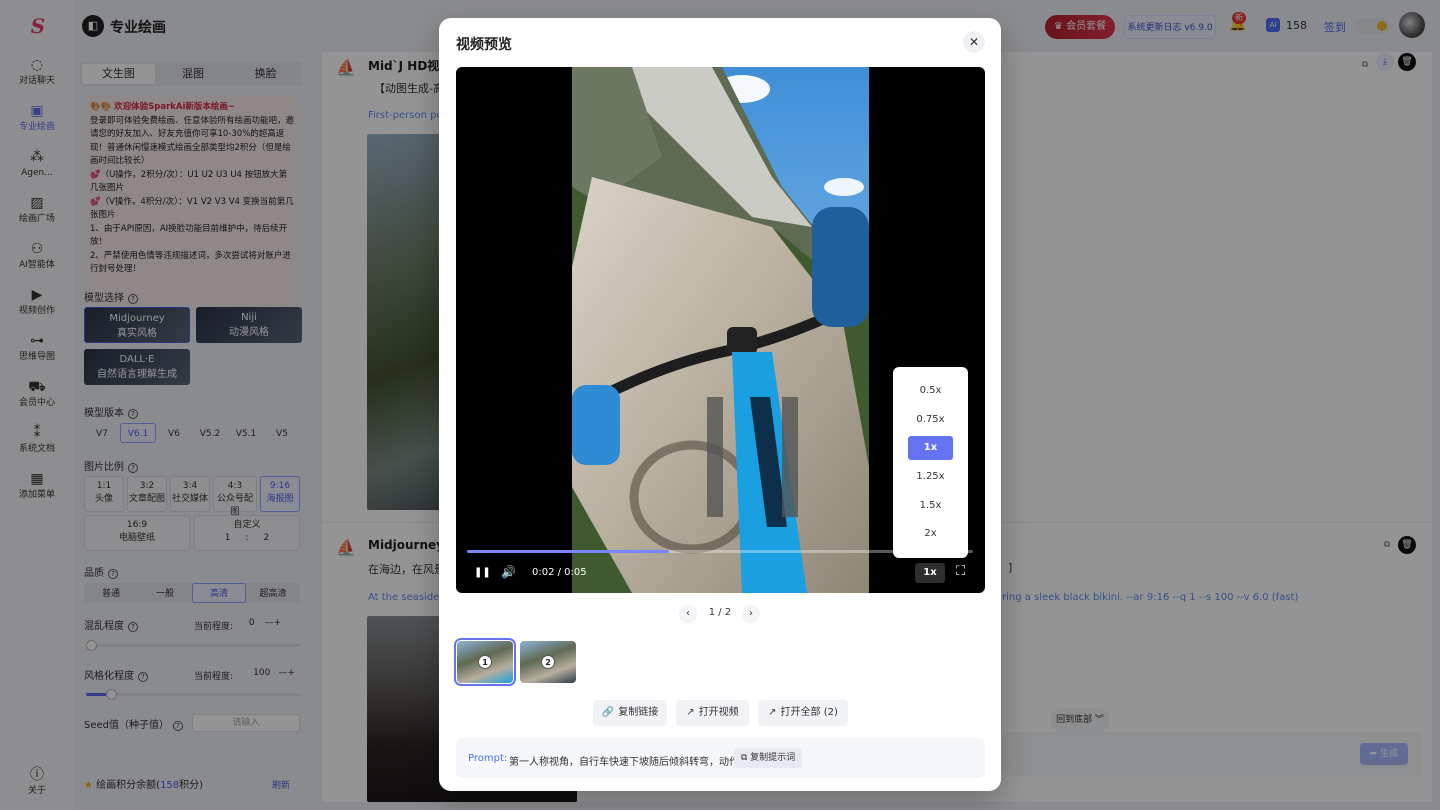 The width and height of the screenshot is (1440, 810). Describe the element at coordinates (745, 758) in the screenshot. I see `copy-icon: ⧉` at that location.